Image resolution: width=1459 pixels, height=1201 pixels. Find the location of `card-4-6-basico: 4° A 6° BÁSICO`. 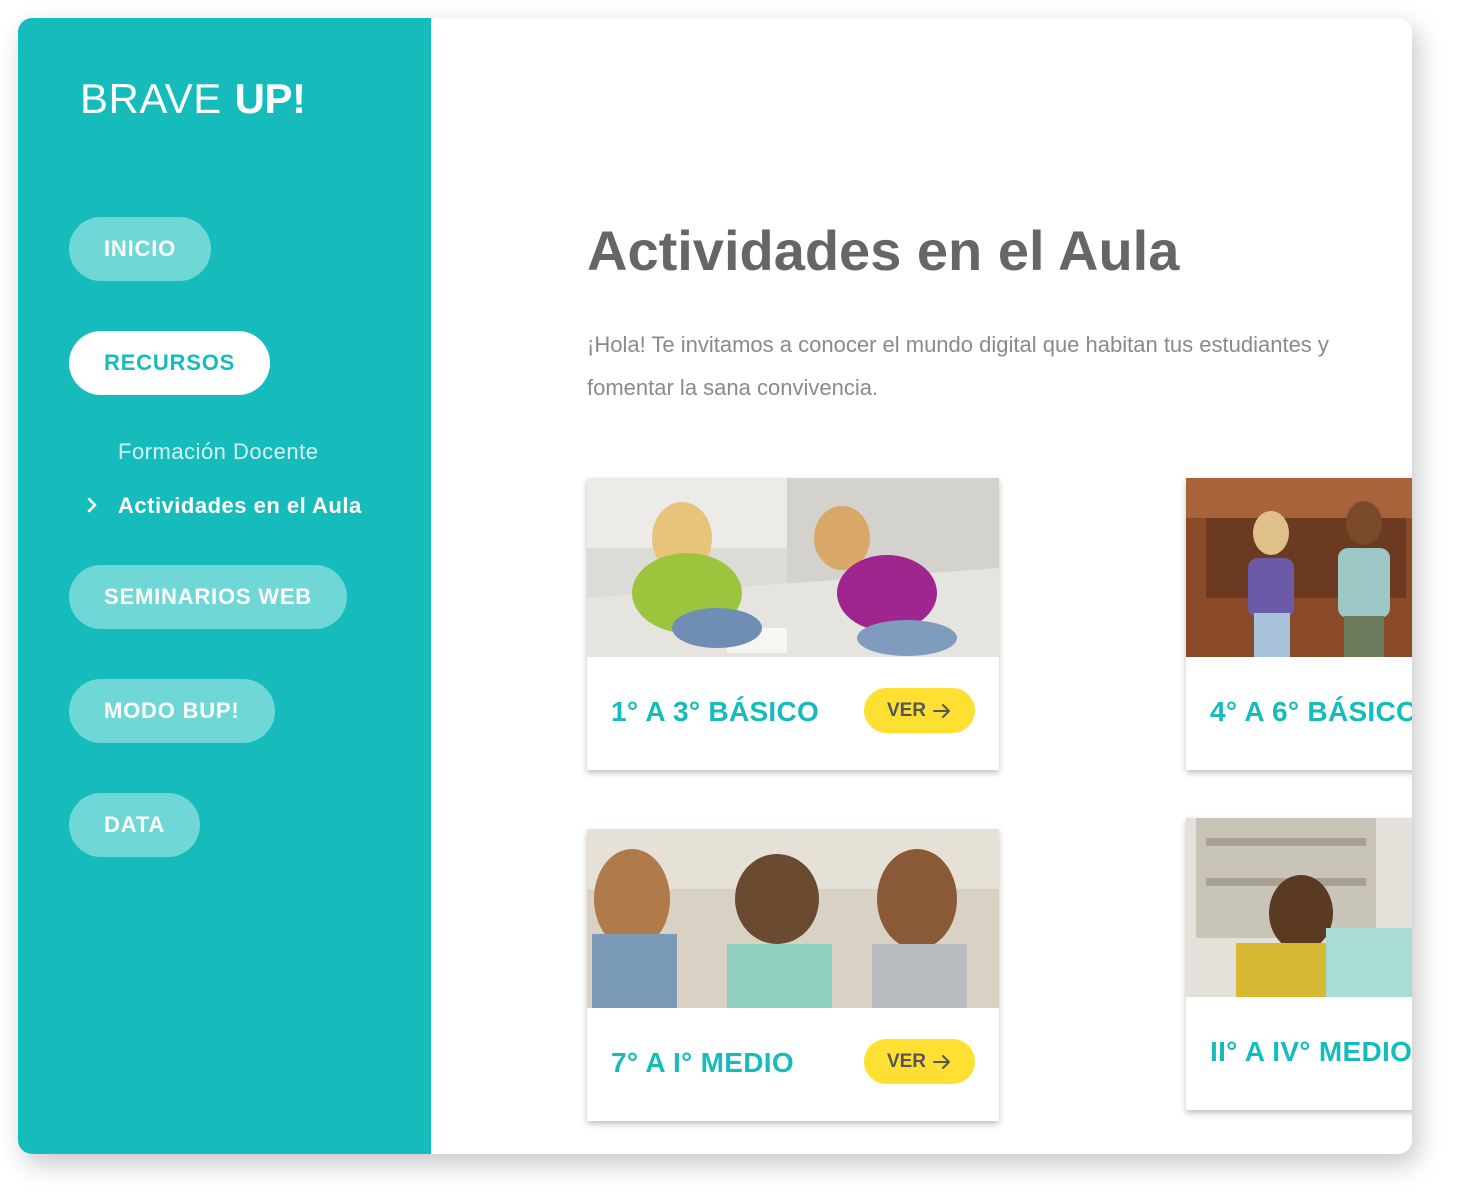

card-4-6-basico: 4° A 6° BÁSICO is located at coordinates (1299, 624).